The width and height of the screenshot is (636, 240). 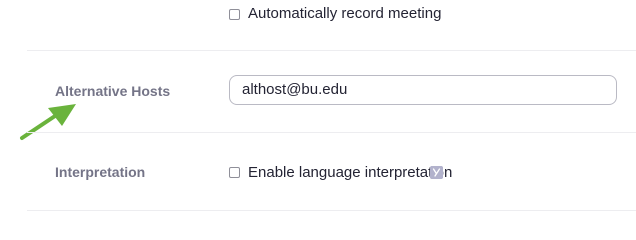 What do you see at coordinates (113, 91) in the screenshot?
I see `alternative-hosts-label: Alternative Hosts` at bounding box center [113, 91].